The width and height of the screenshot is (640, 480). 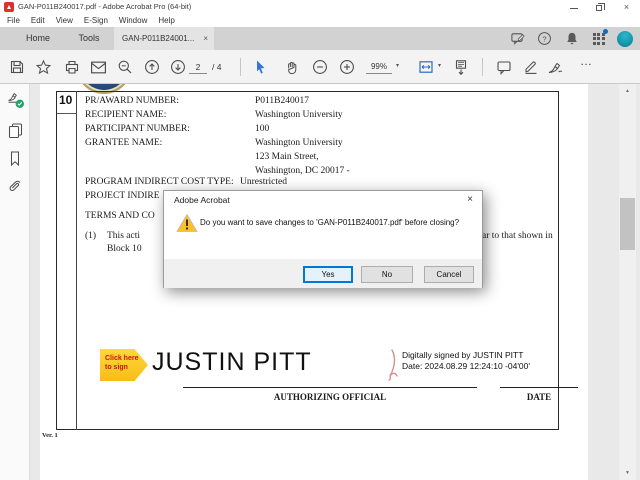 I want to click on zoom-out-button, so click(x=320, y=67).